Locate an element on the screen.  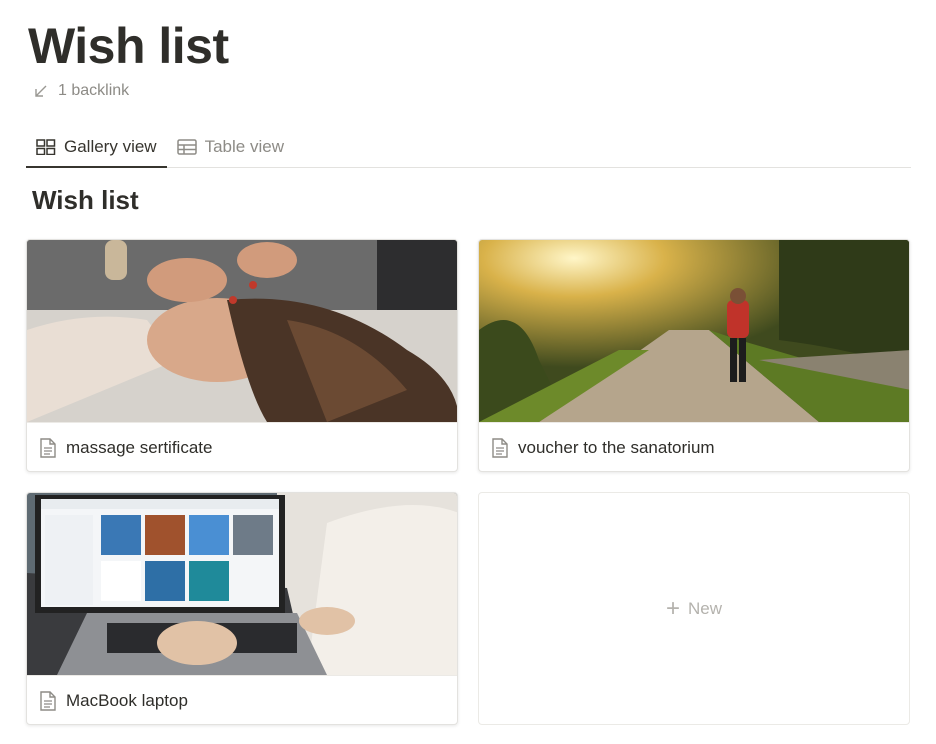
gallery-card-massage: massage sertificate is located at coordinates (242, 355).